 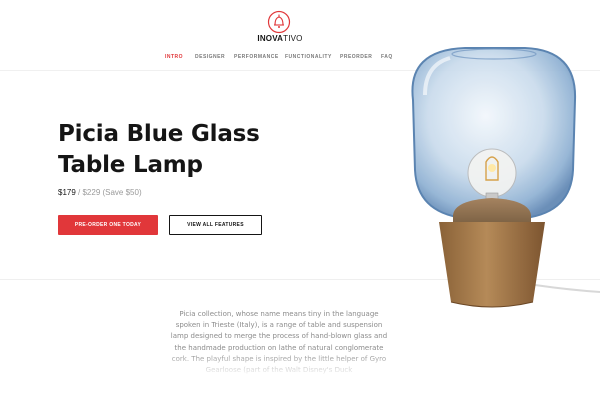 I want to click on preorder-button: PRE-ORDER ONE TODAY, so click(x=108, y=225).